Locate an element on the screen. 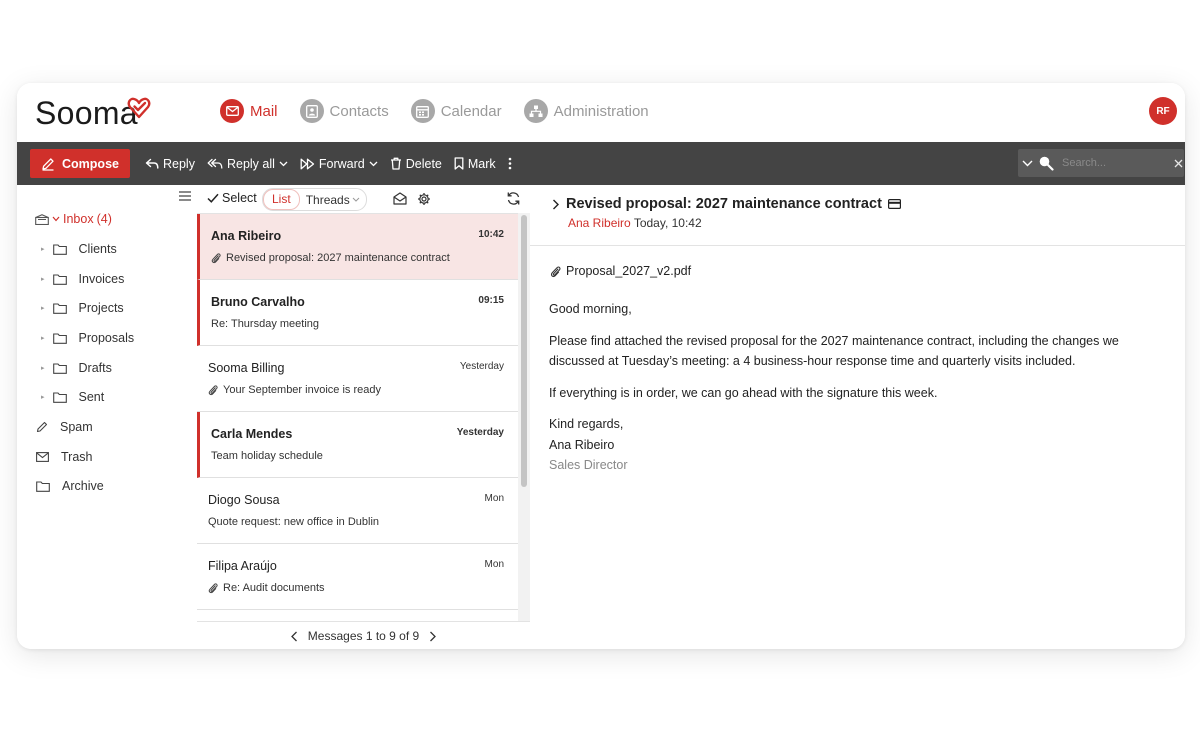 The width and height of the screenshot is (1200, 730). nav-calendar: Calendar is located at coordinates (456, 111).